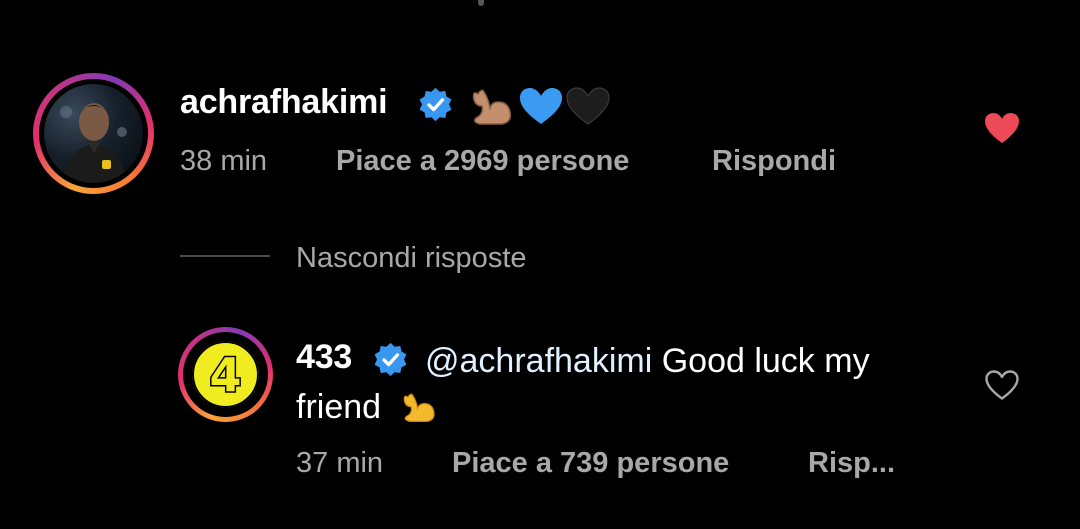 This screenshot has height=529, width=1080. I want to click on like-heart-filled-icon, so click(1002, 128).